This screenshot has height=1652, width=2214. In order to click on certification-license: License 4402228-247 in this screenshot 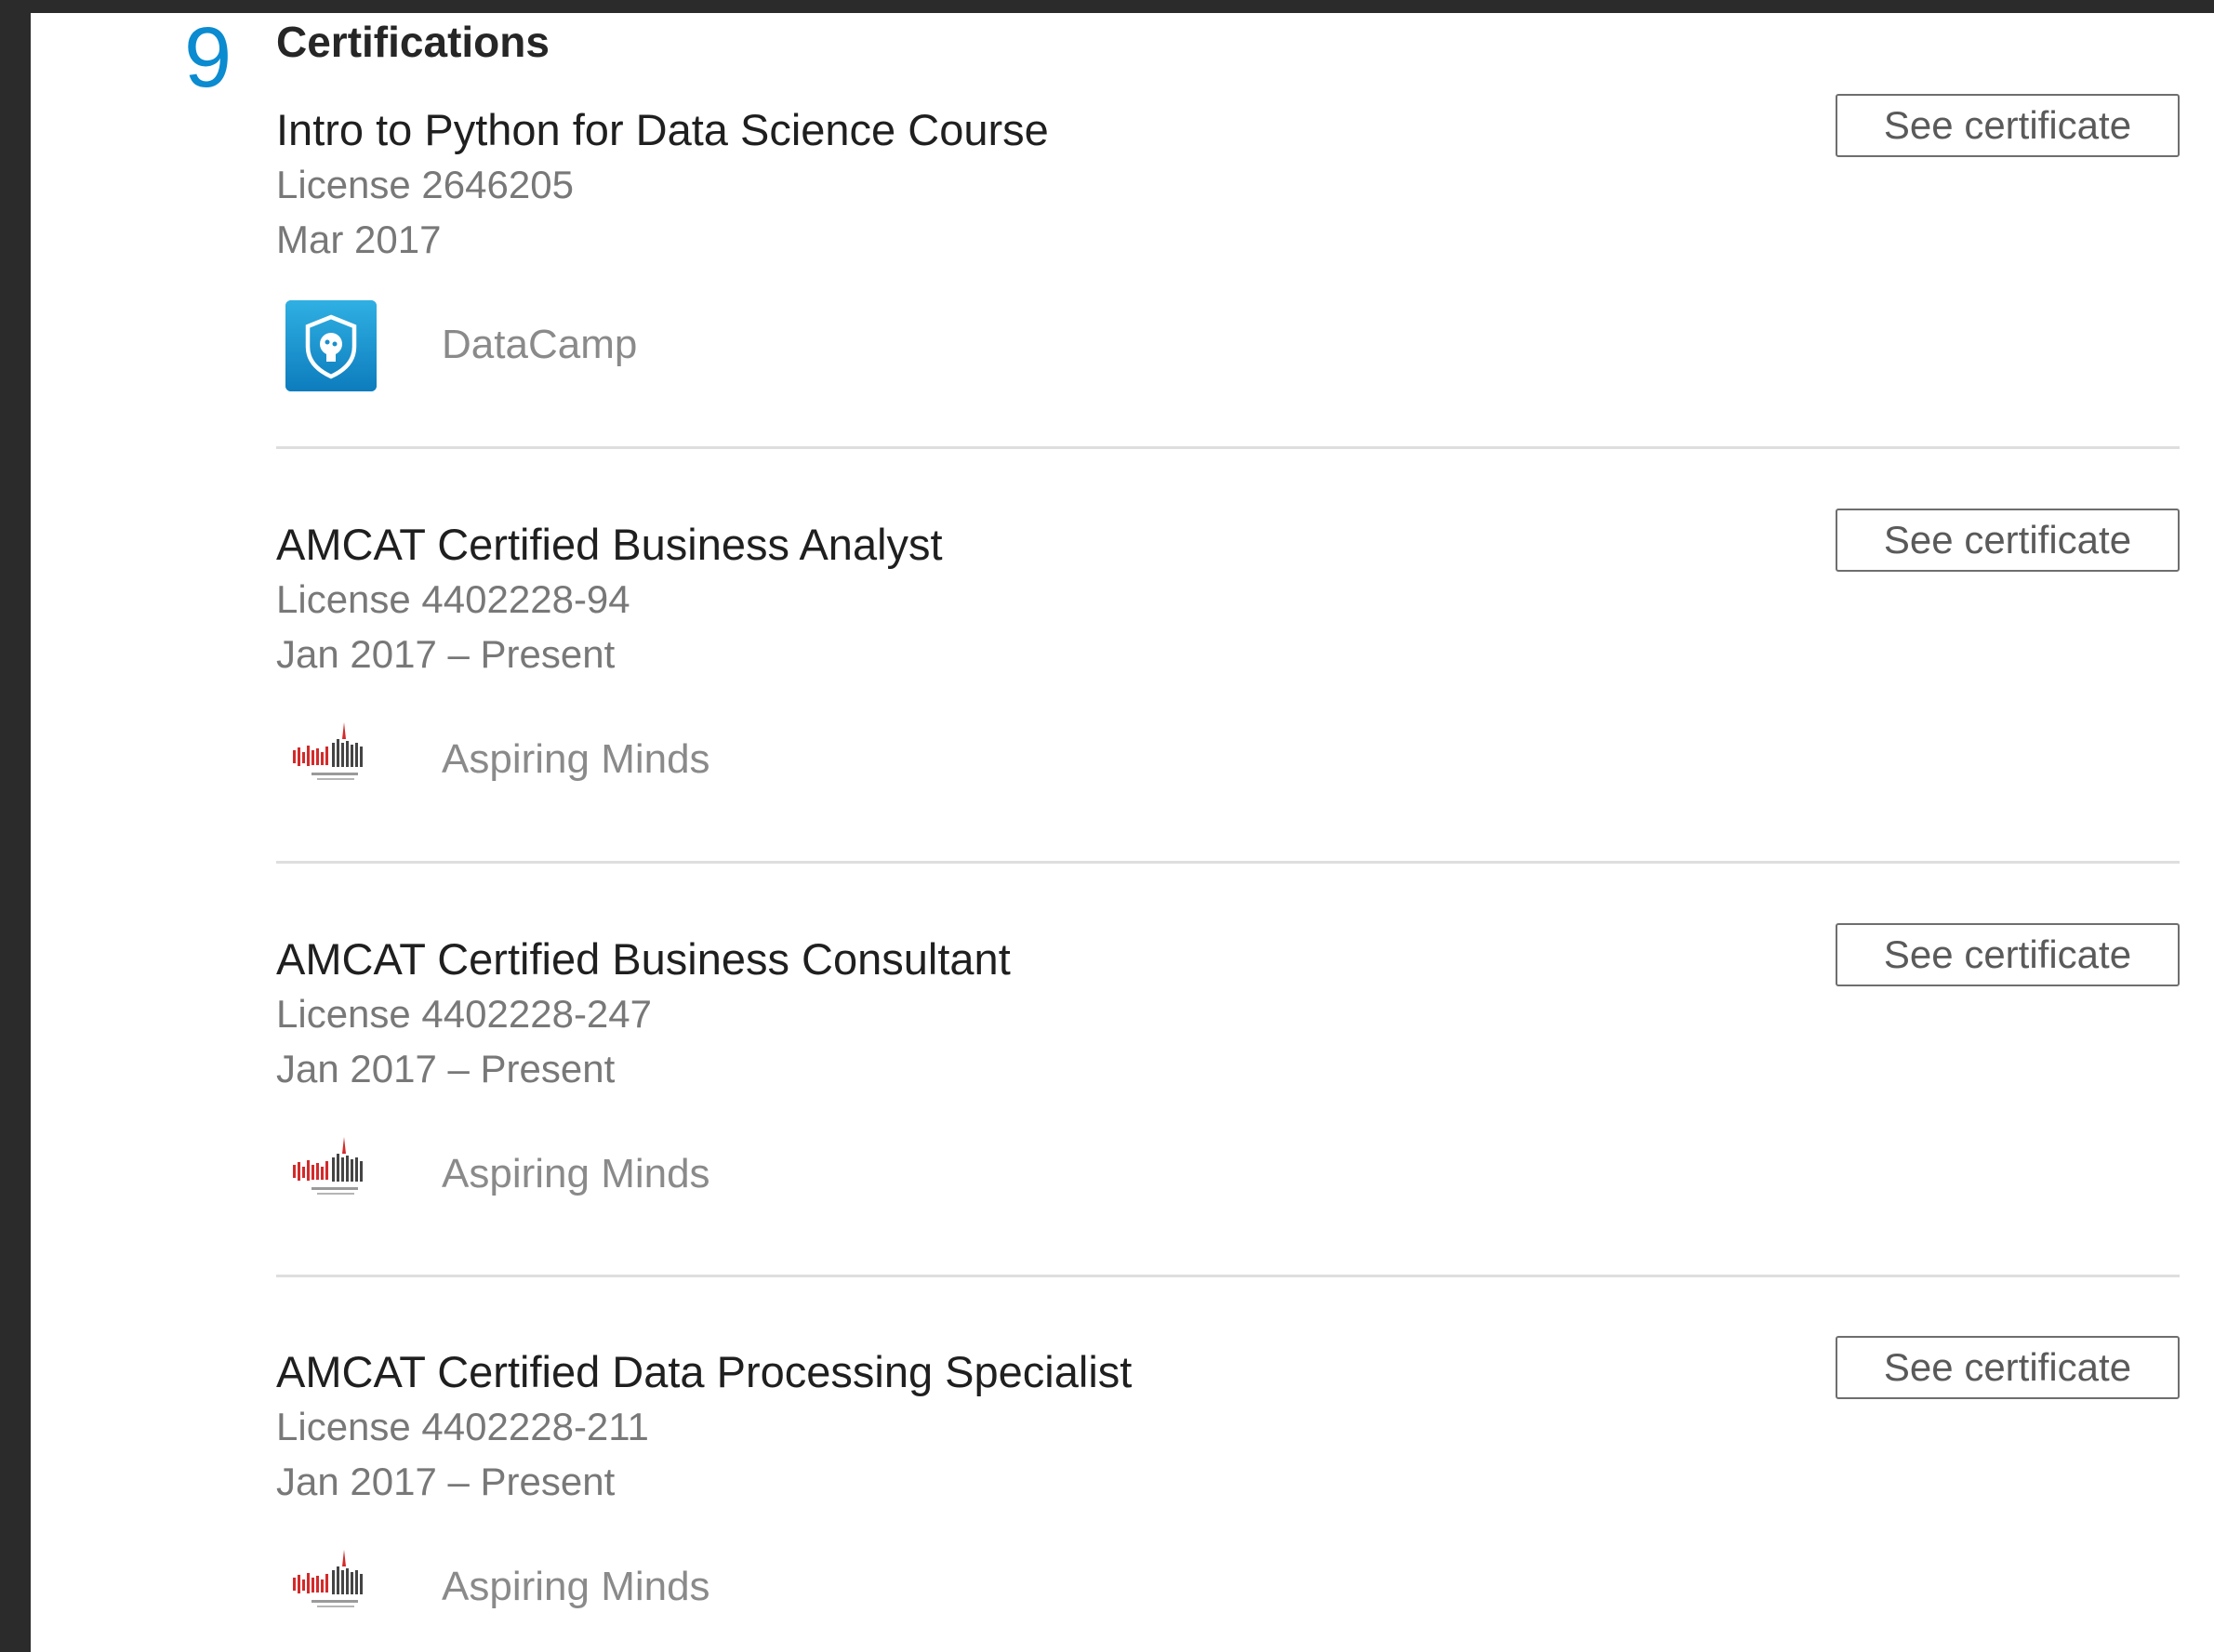, I will do `click(464, 1014)`.